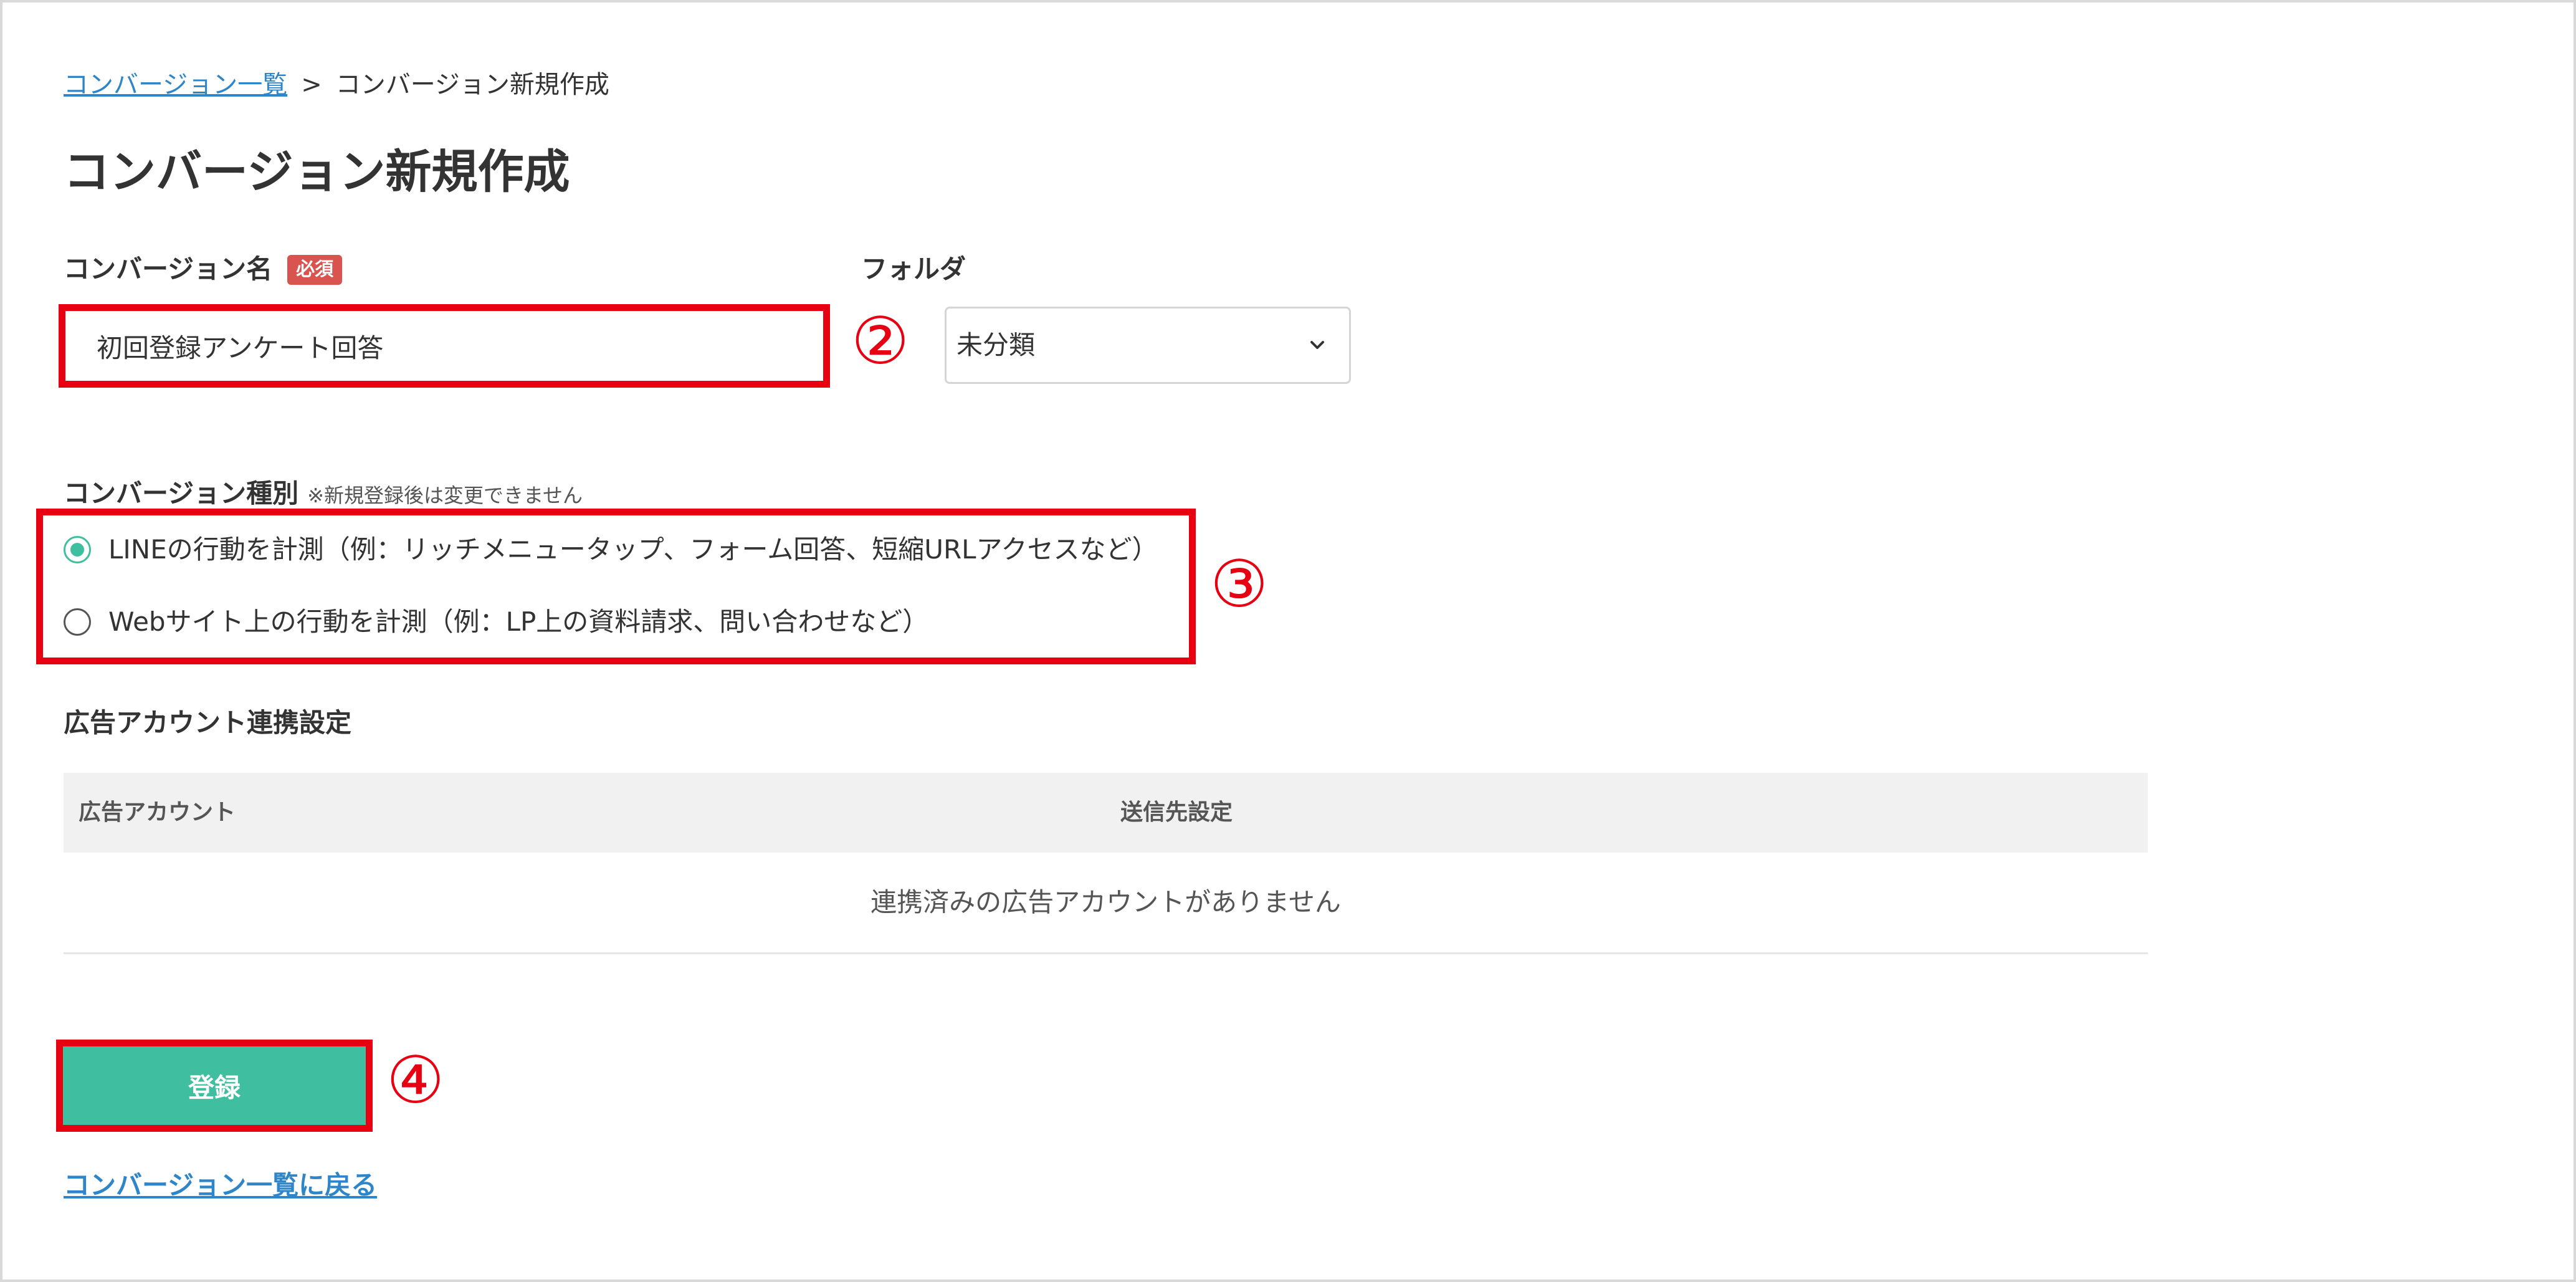  What do you see at coordinates (472, 84) in the screenshot?
I see `breadcrumb-current: コンバージョン新規作成` at bounding box center [472, 84].